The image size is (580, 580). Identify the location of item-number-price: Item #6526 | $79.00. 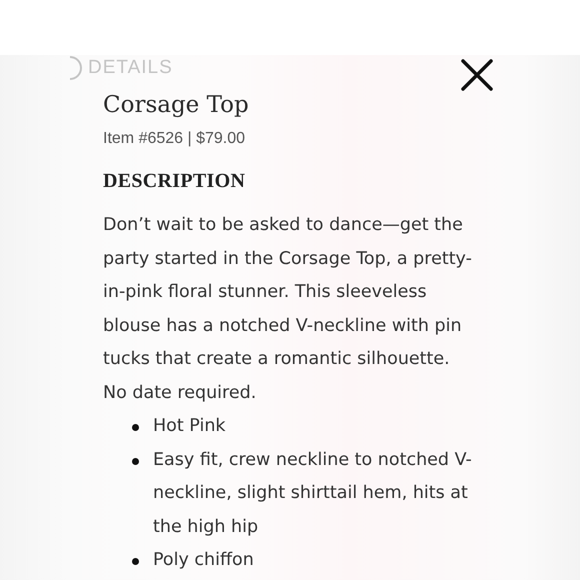
(174, 139).